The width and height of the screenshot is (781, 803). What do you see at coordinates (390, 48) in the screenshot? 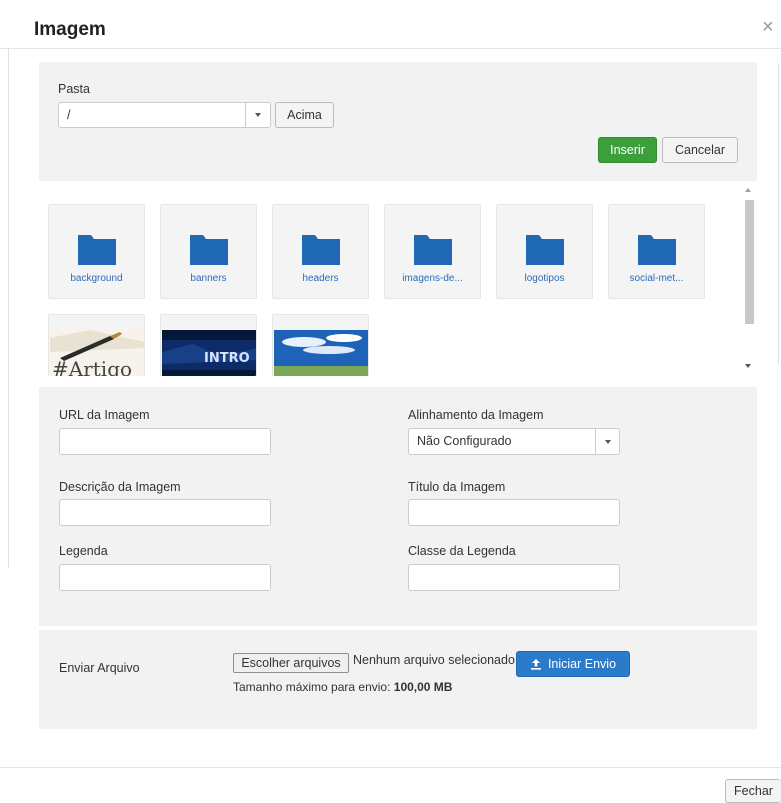
I see `header-divider` at bounding box center [390, 48].